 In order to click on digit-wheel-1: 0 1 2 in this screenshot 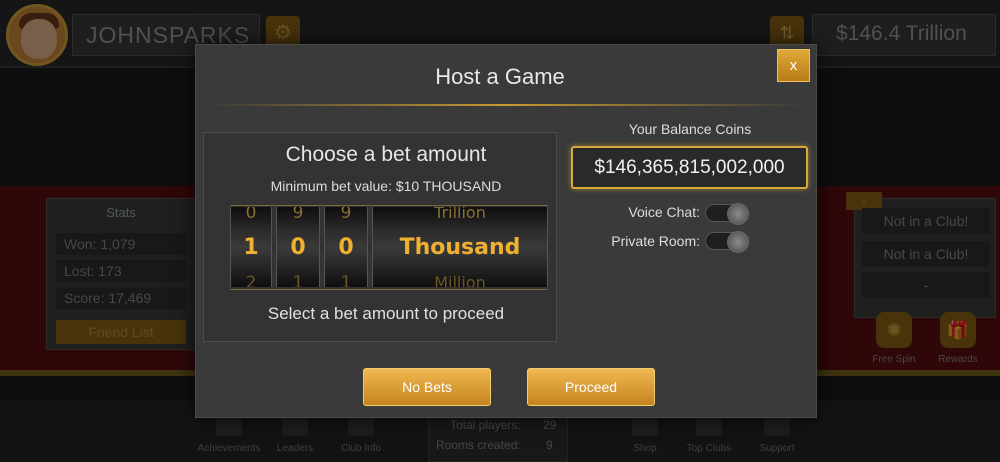, I will do `click(251, 247)`.